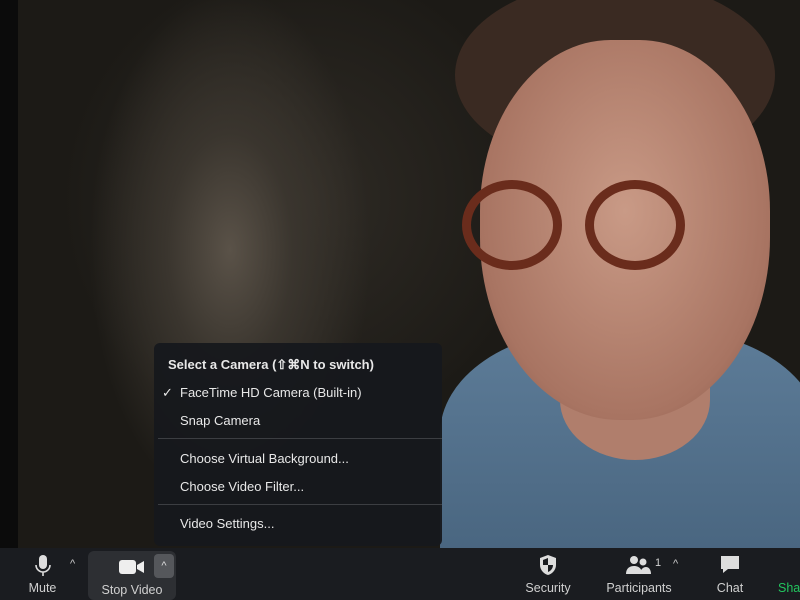  Describe the element at coordinates (635, 225) in the screenshot. I see `glasses-right` at that location.